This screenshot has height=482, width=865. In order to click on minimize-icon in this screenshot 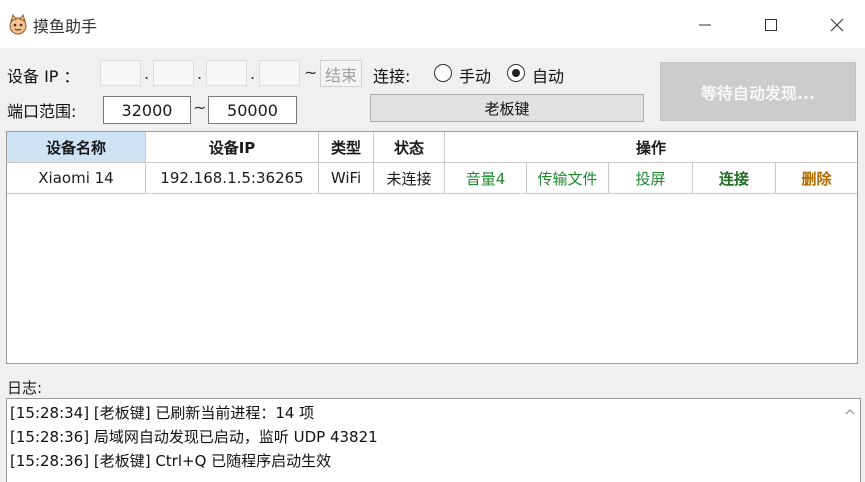, I will do `click(705, 25)`.